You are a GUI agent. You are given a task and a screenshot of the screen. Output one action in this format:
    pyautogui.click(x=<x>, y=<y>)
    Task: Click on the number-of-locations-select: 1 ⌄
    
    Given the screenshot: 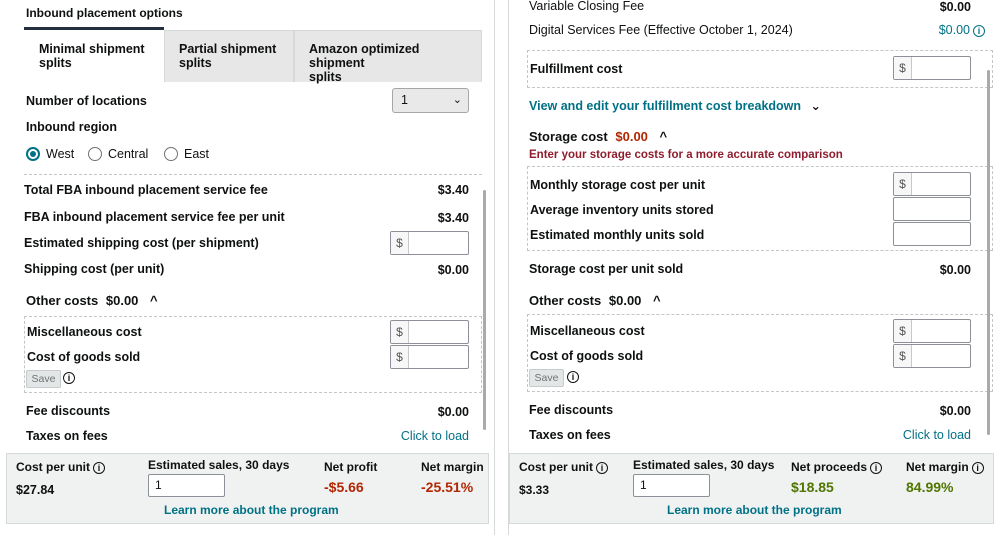 What is the action you would take?
    pyautogui.click(x=430, y=100)
    